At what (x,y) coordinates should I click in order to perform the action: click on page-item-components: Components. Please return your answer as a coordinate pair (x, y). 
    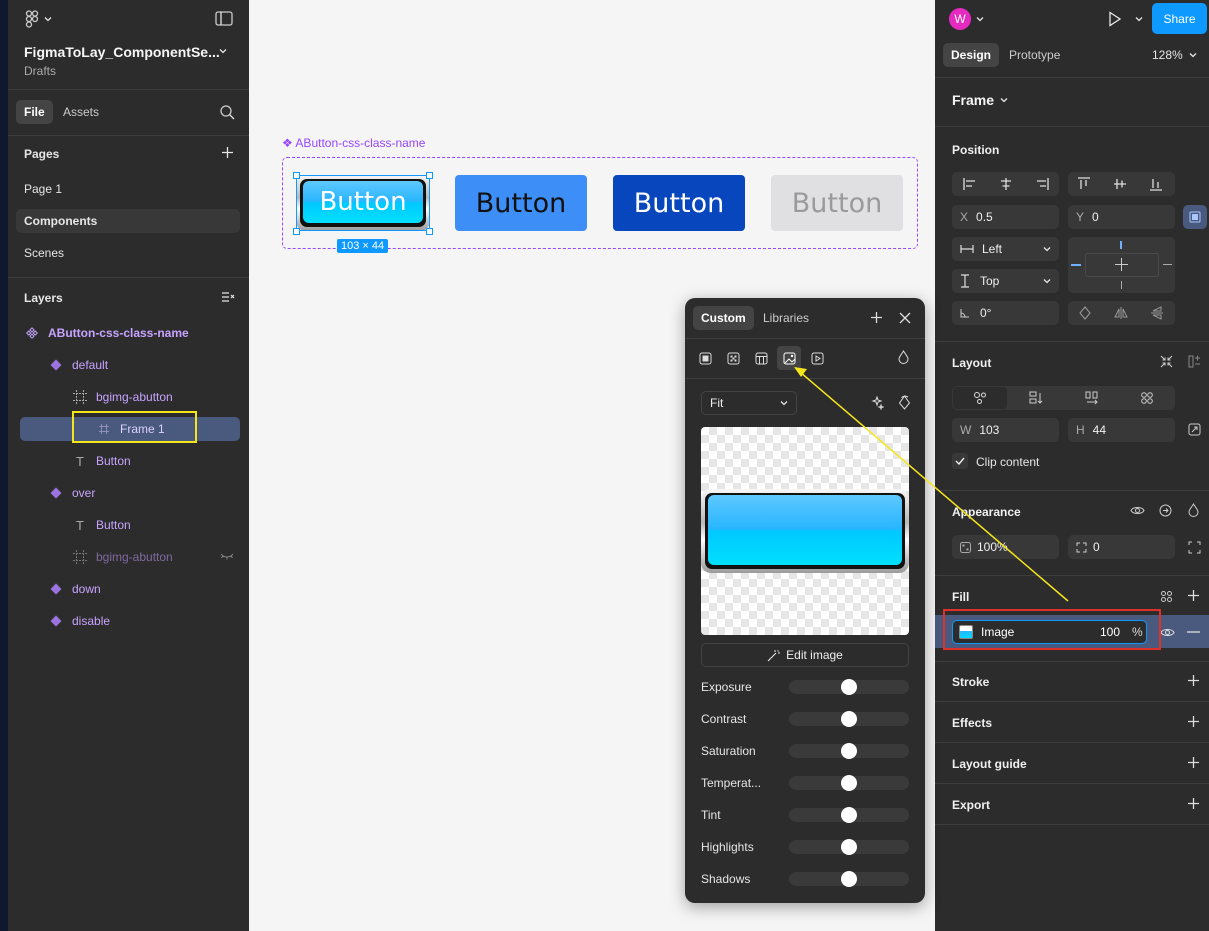
    Looking at the image, I should click on (128, 221).